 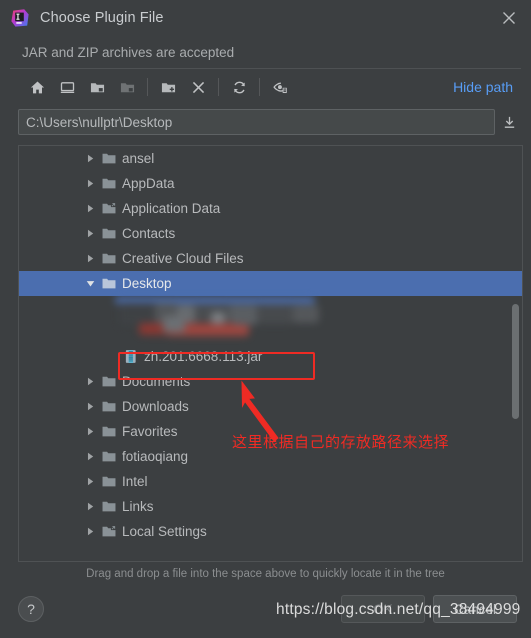 I want to click on tree-item-label: Desktop, so click(x=147, y=283).